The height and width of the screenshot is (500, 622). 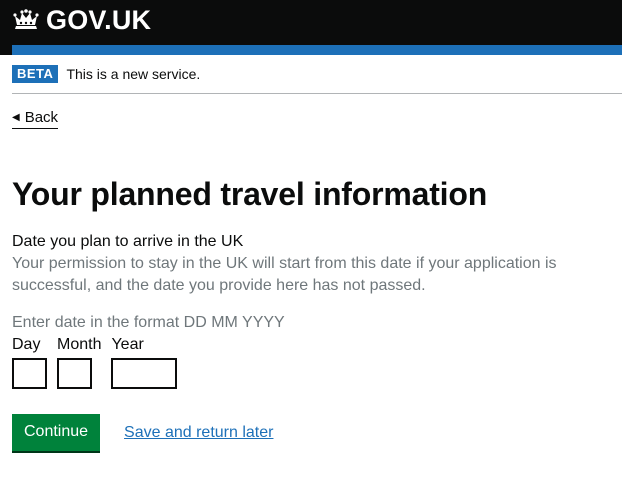 I want to click on date-format-hint: Enter date in the format DD MM YYYY, so click(x=148, y=322).